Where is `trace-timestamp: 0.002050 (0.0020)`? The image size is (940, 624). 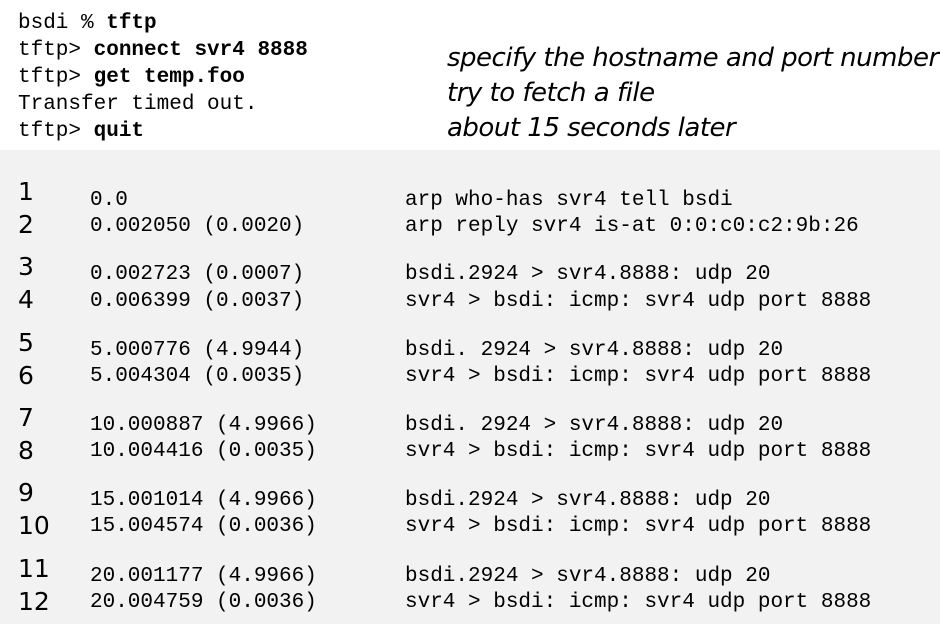 trace-timestamp: 0.002050 (0.0020) is located at coordinates (197, 226).